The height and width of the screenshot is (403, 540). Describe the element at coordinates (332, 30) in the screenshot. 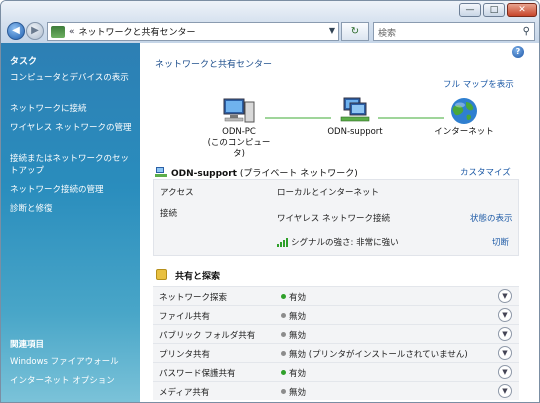

I see `chevron-down-icon: ▼` at that location.